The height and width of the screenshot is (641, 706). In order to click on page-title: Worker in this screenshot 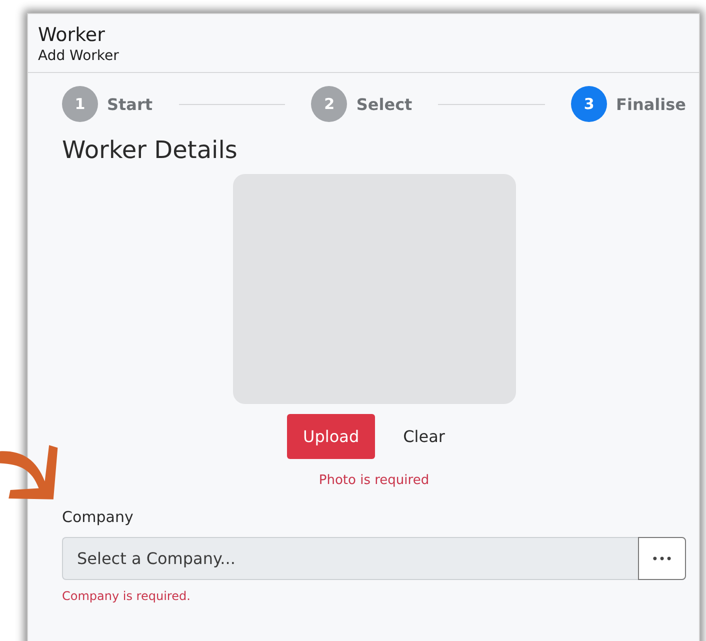, I will do `click(72, 35)`.